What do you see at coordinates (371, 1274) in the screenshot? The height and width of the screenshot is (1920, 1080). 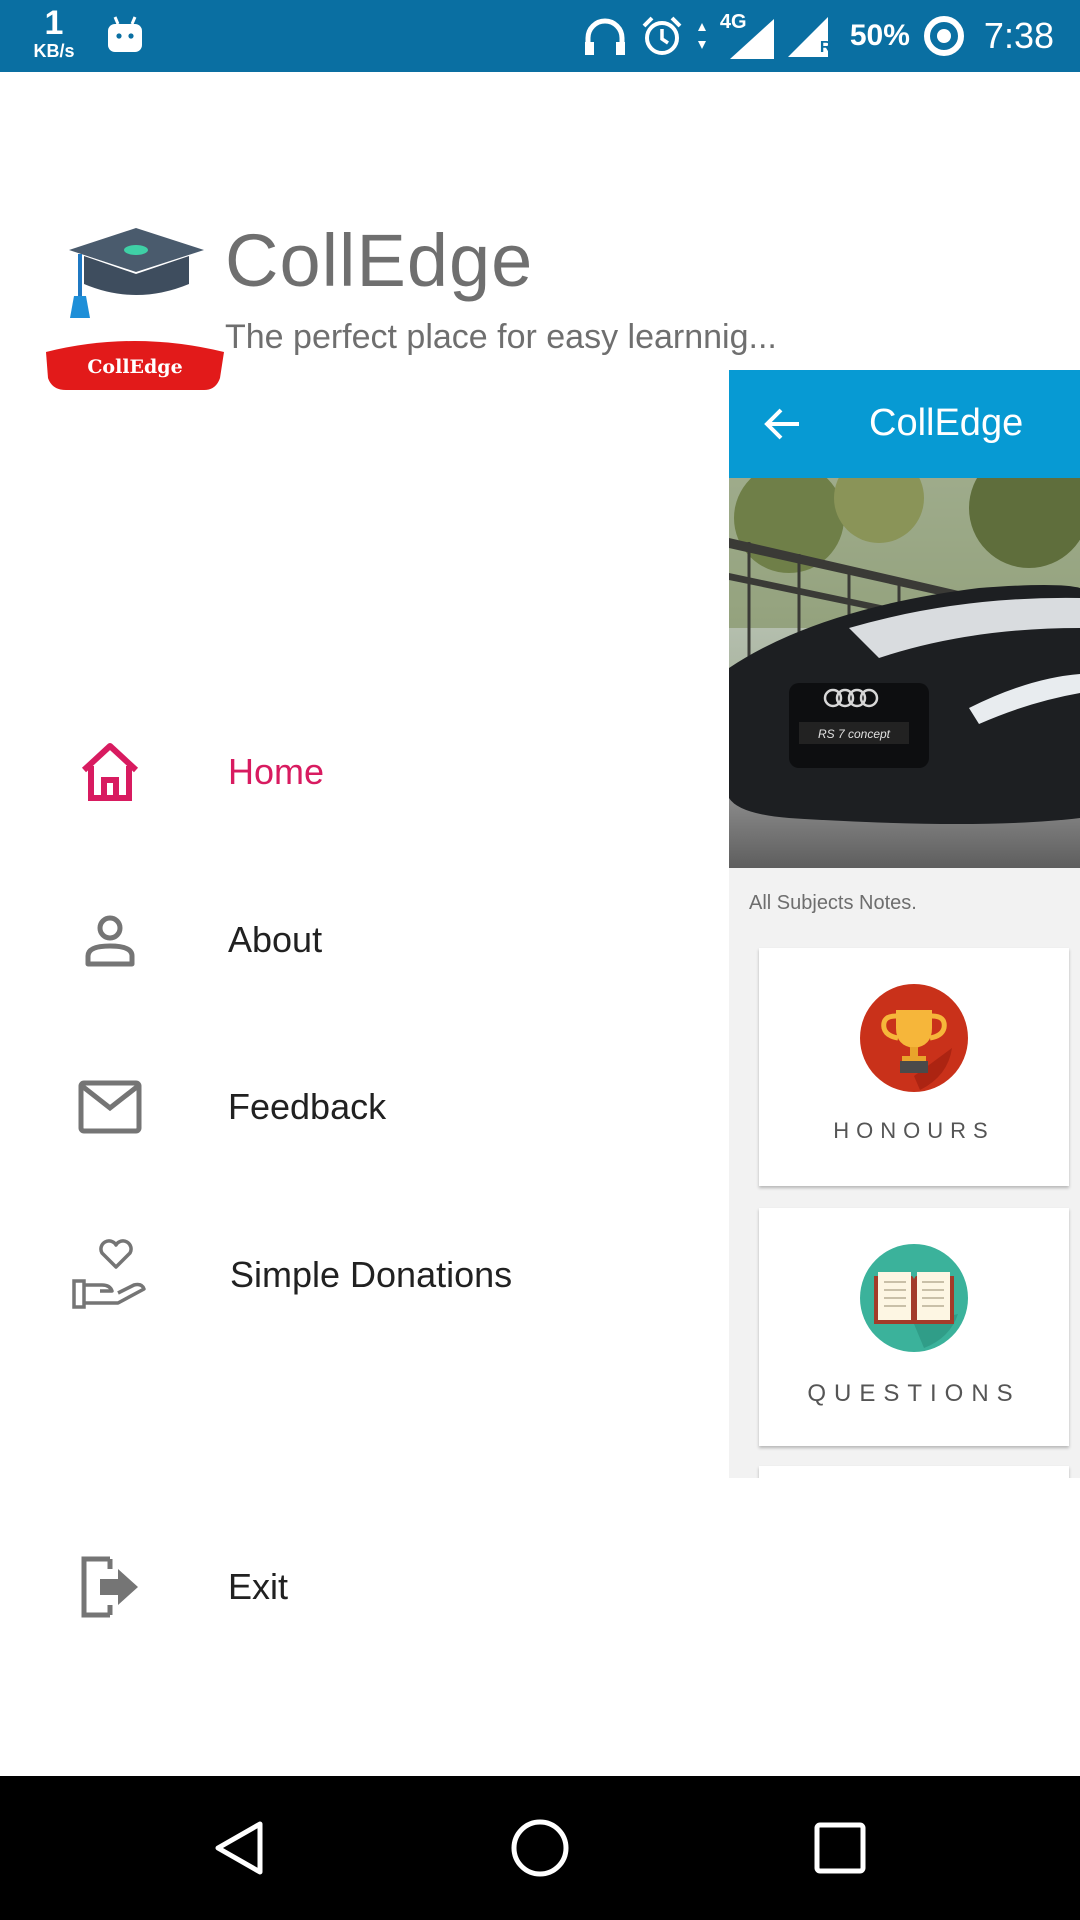 I see `menu-item-label: Simple Donations` at bounding box center [371, 1274].